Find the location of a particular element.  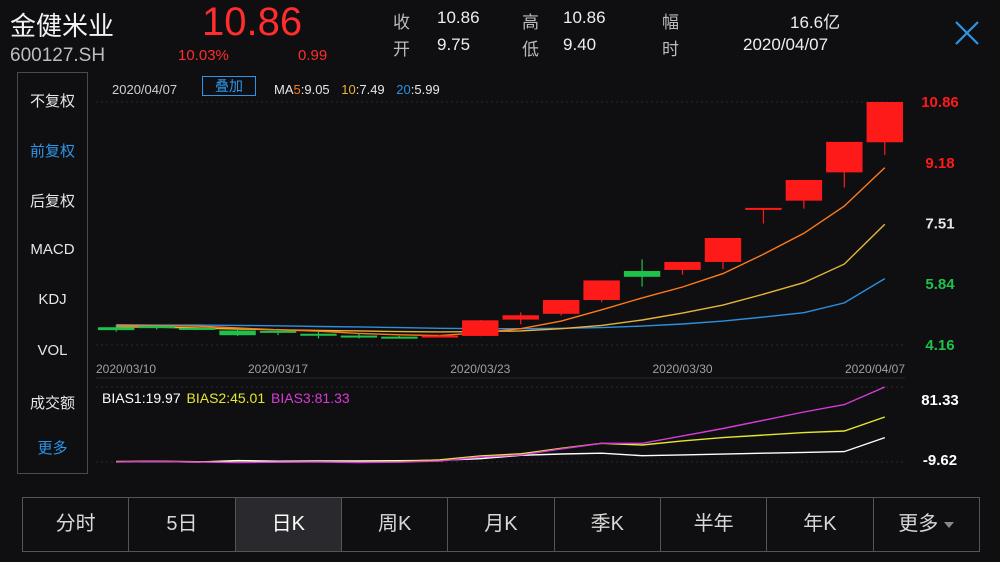

tab-quarterly-k: 季K is located at coordinates (608, 524).